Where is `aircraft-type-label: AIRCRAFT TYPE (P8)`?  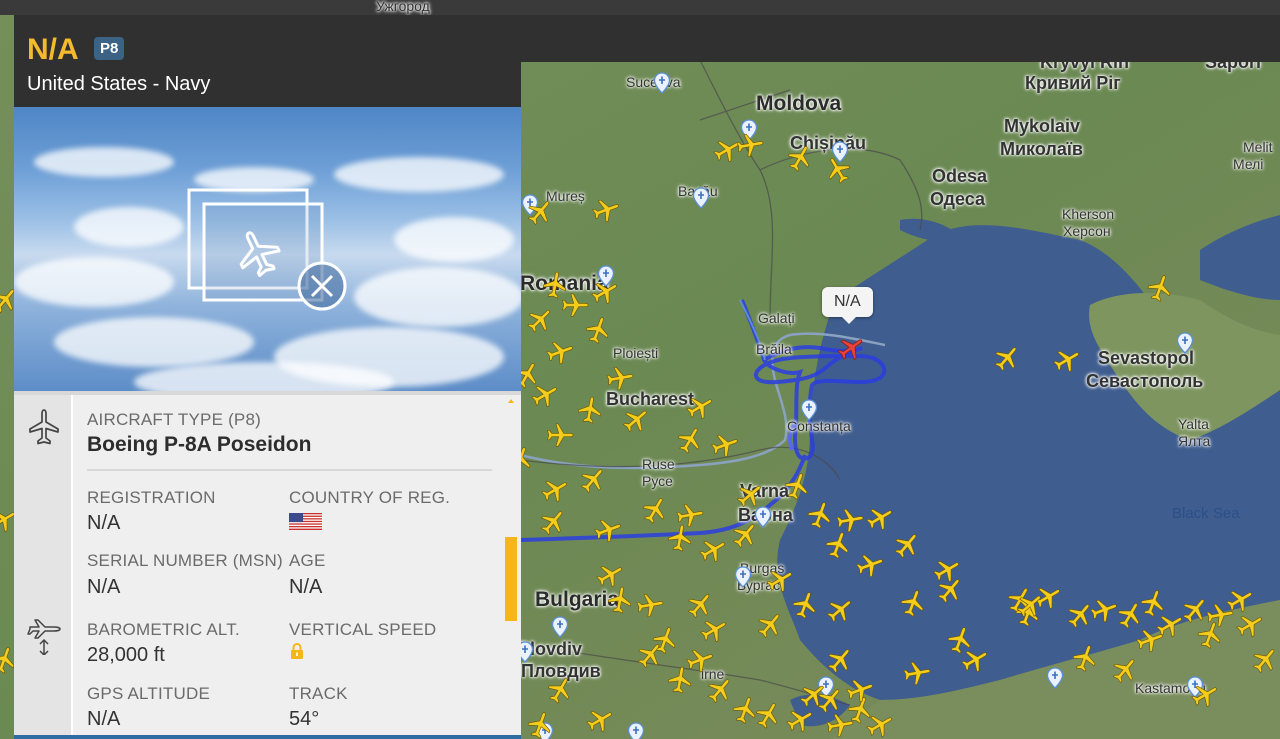
aircraft-type-label: AIRCRAFT TYPE (P8) is located at coordinates (174, 419).